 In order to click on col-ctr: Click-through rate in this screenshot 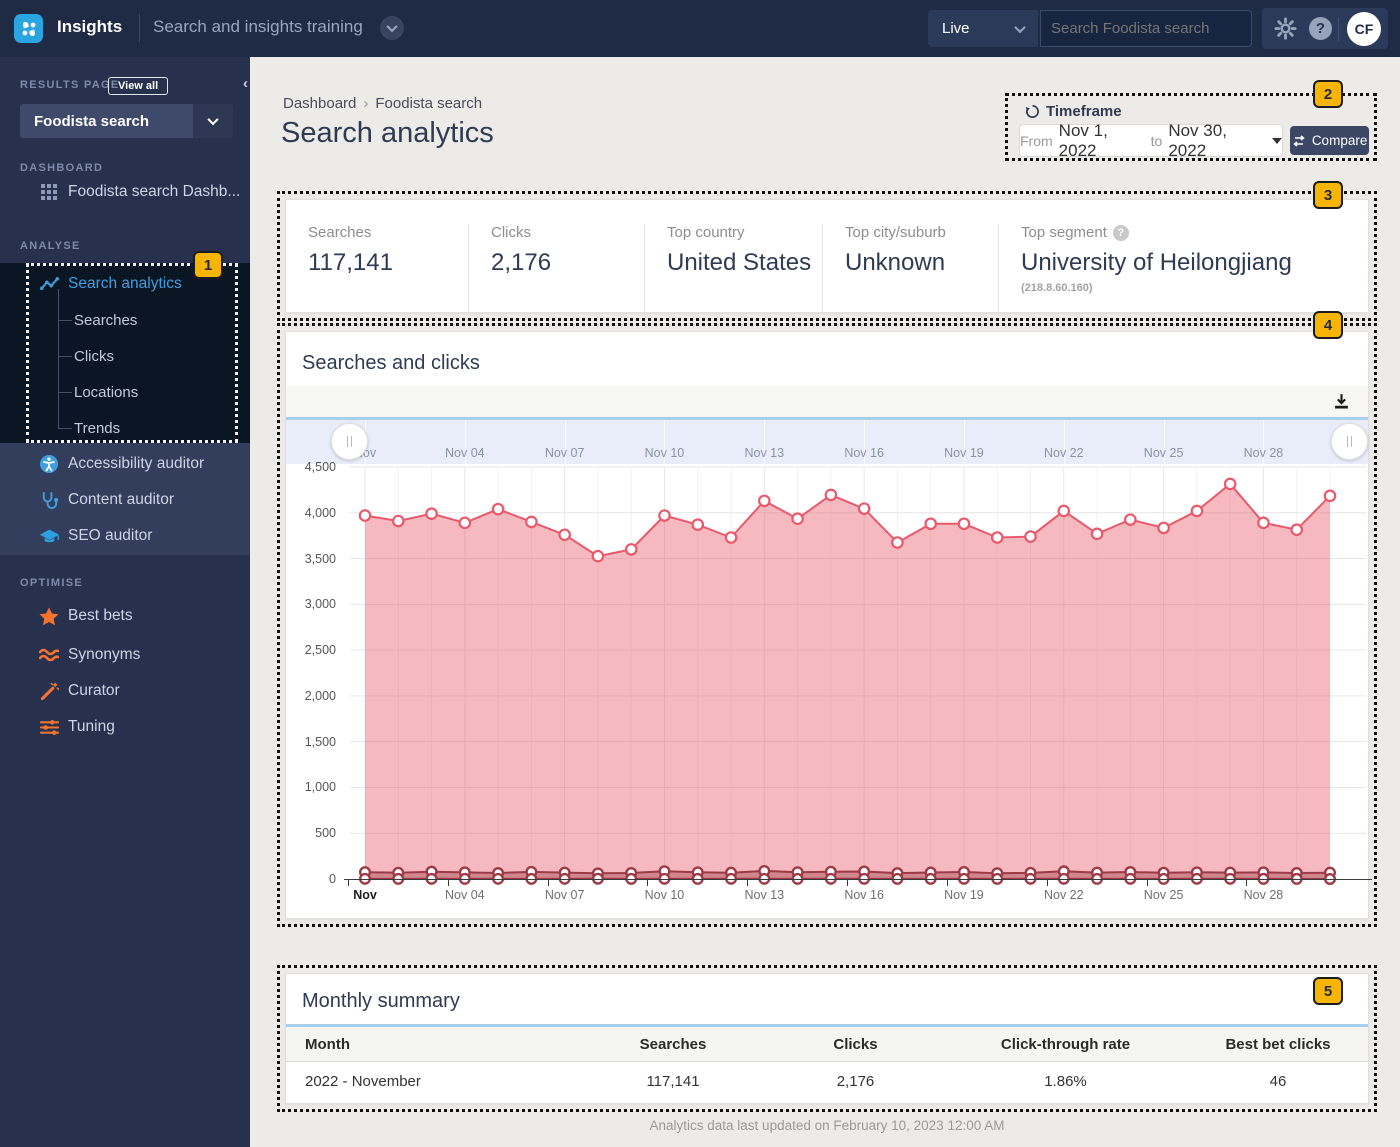, I will do `click(1065, 1044)`.